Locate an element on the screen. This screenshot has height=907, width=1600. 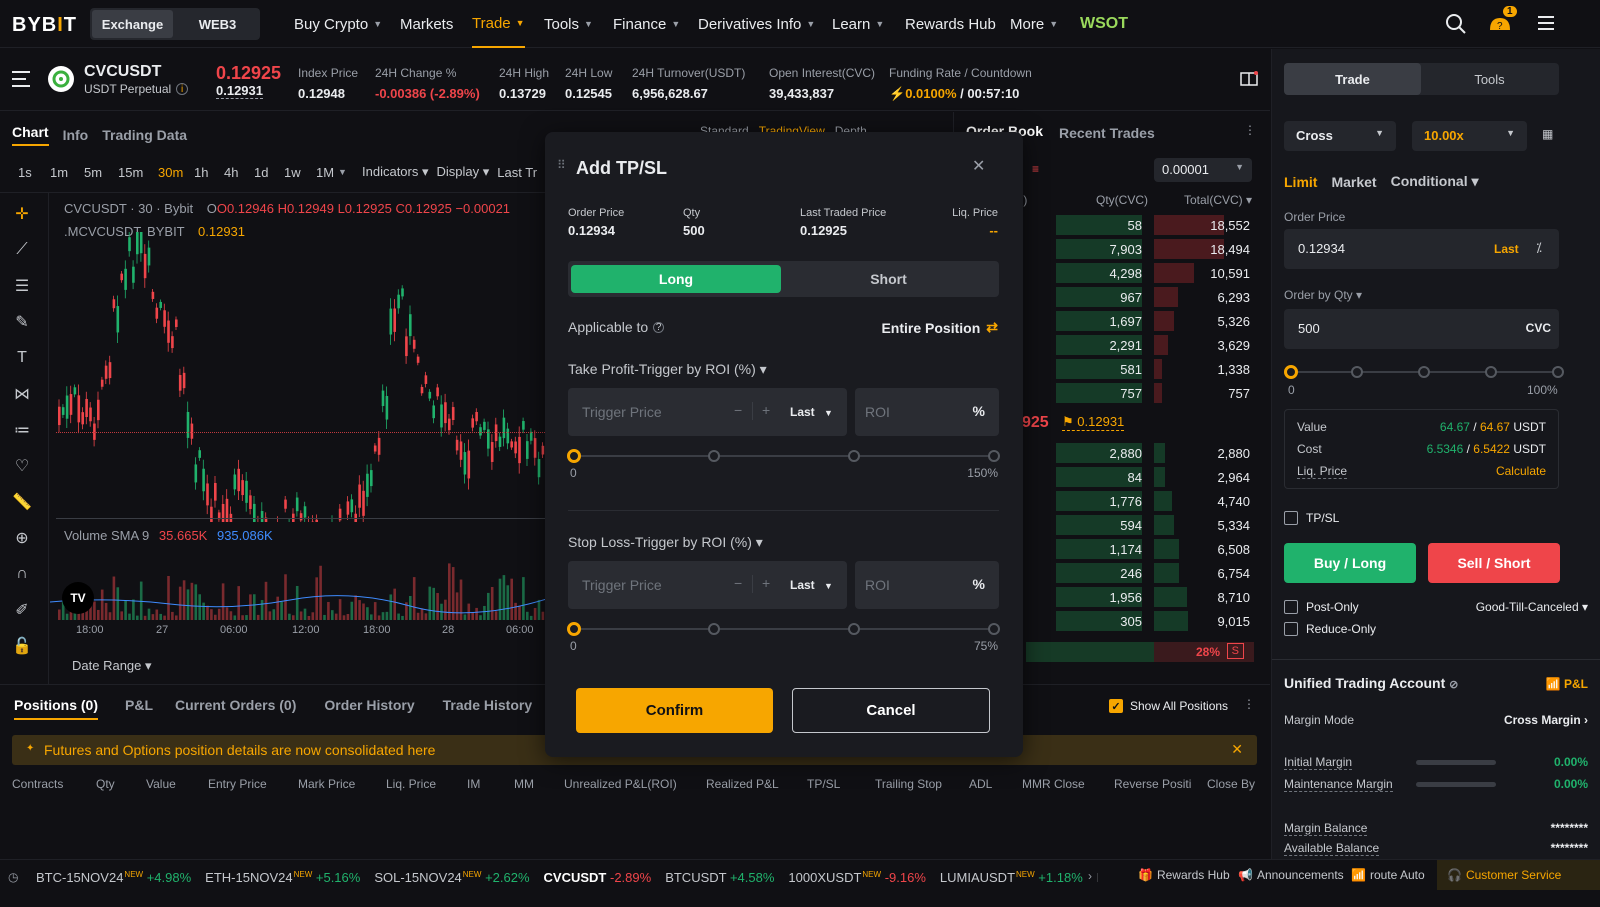
percent-adjust-icon: ⁒ is located at coordinates (1539, 248).